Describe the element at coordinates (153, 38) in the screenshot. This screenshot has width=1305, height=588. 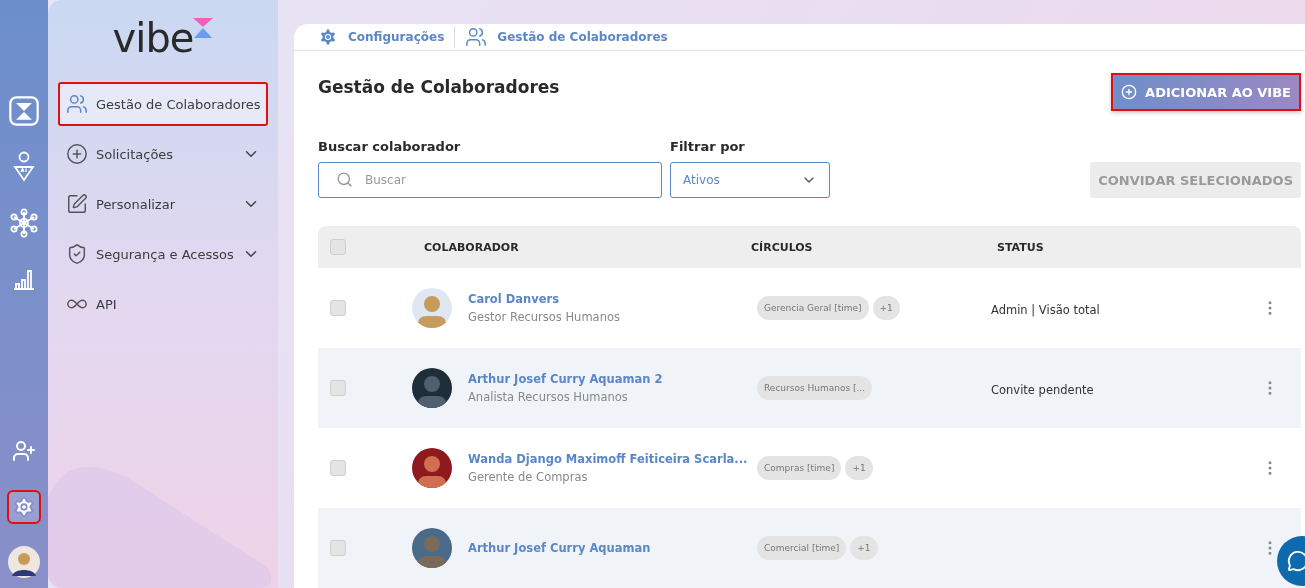
I see `brand-logo: vibe` at that location.